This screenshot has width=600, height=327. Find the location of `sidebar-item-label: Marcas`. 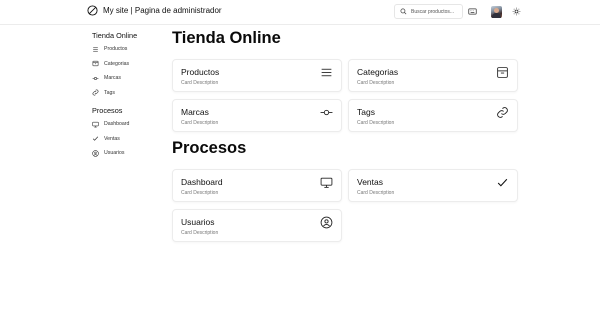

sidebar-item-label: Marcas is located at coordinates (113, 78).